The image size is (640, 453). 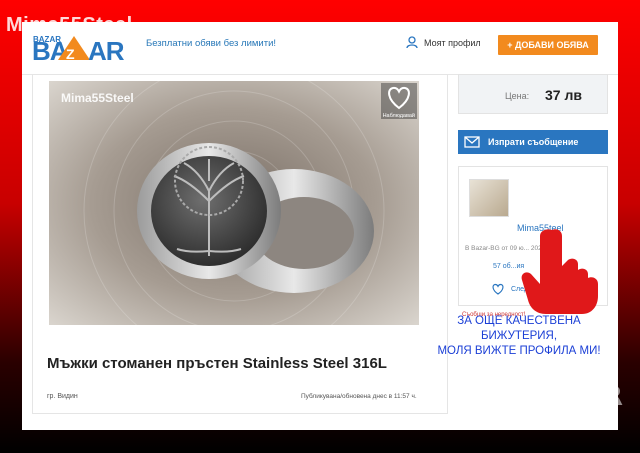 I want to click on svg-text: Z, so click(x=70, y=54).